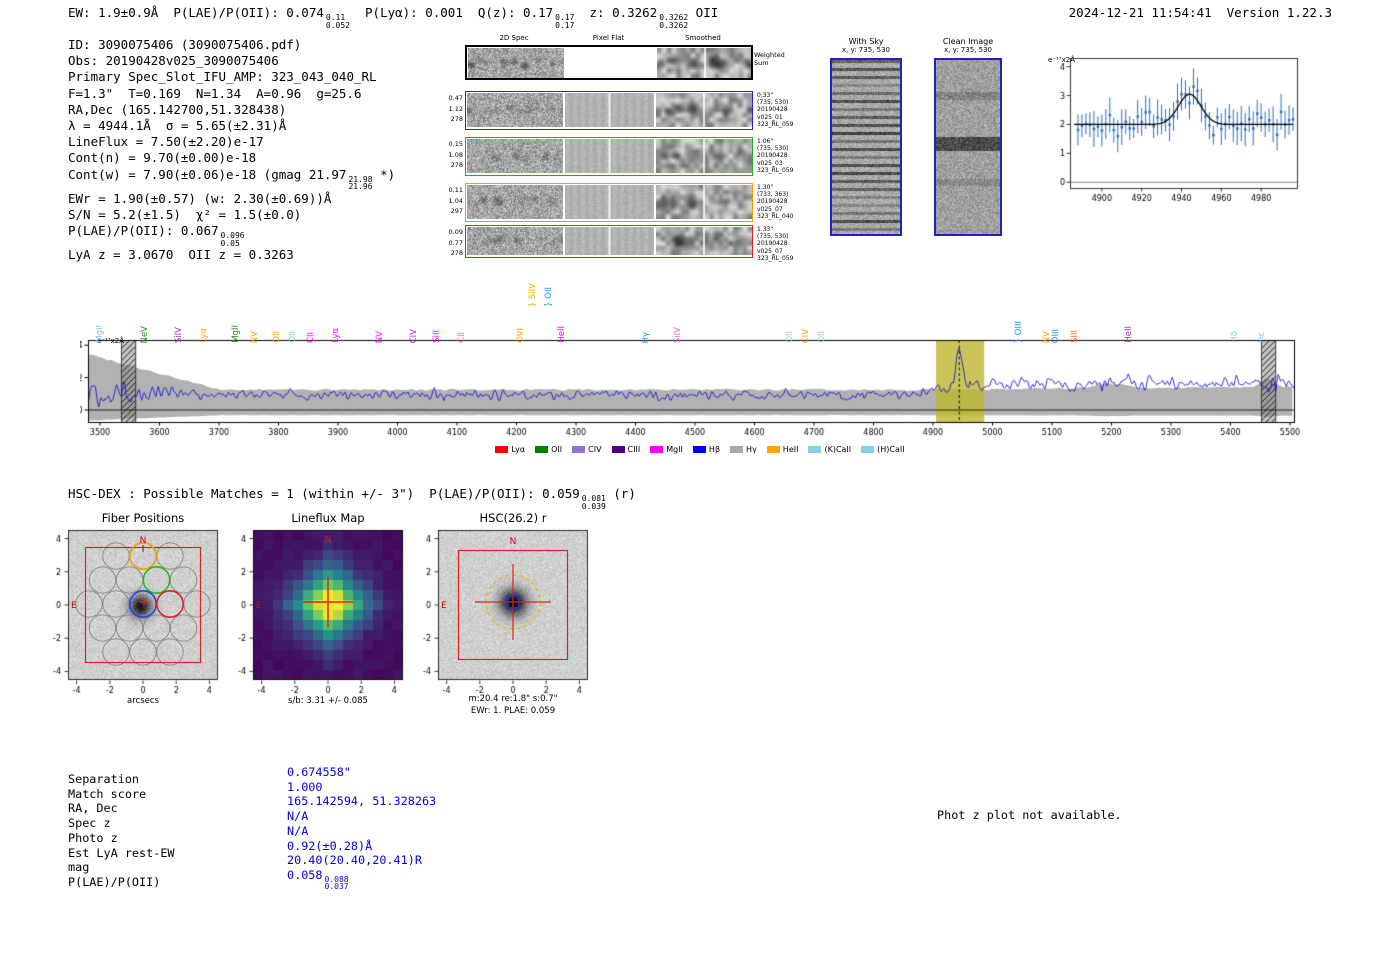 Image resolution: width=1400 pixels, height=953 pixels. I want to click on clean-image-panel, so click(968, 147).